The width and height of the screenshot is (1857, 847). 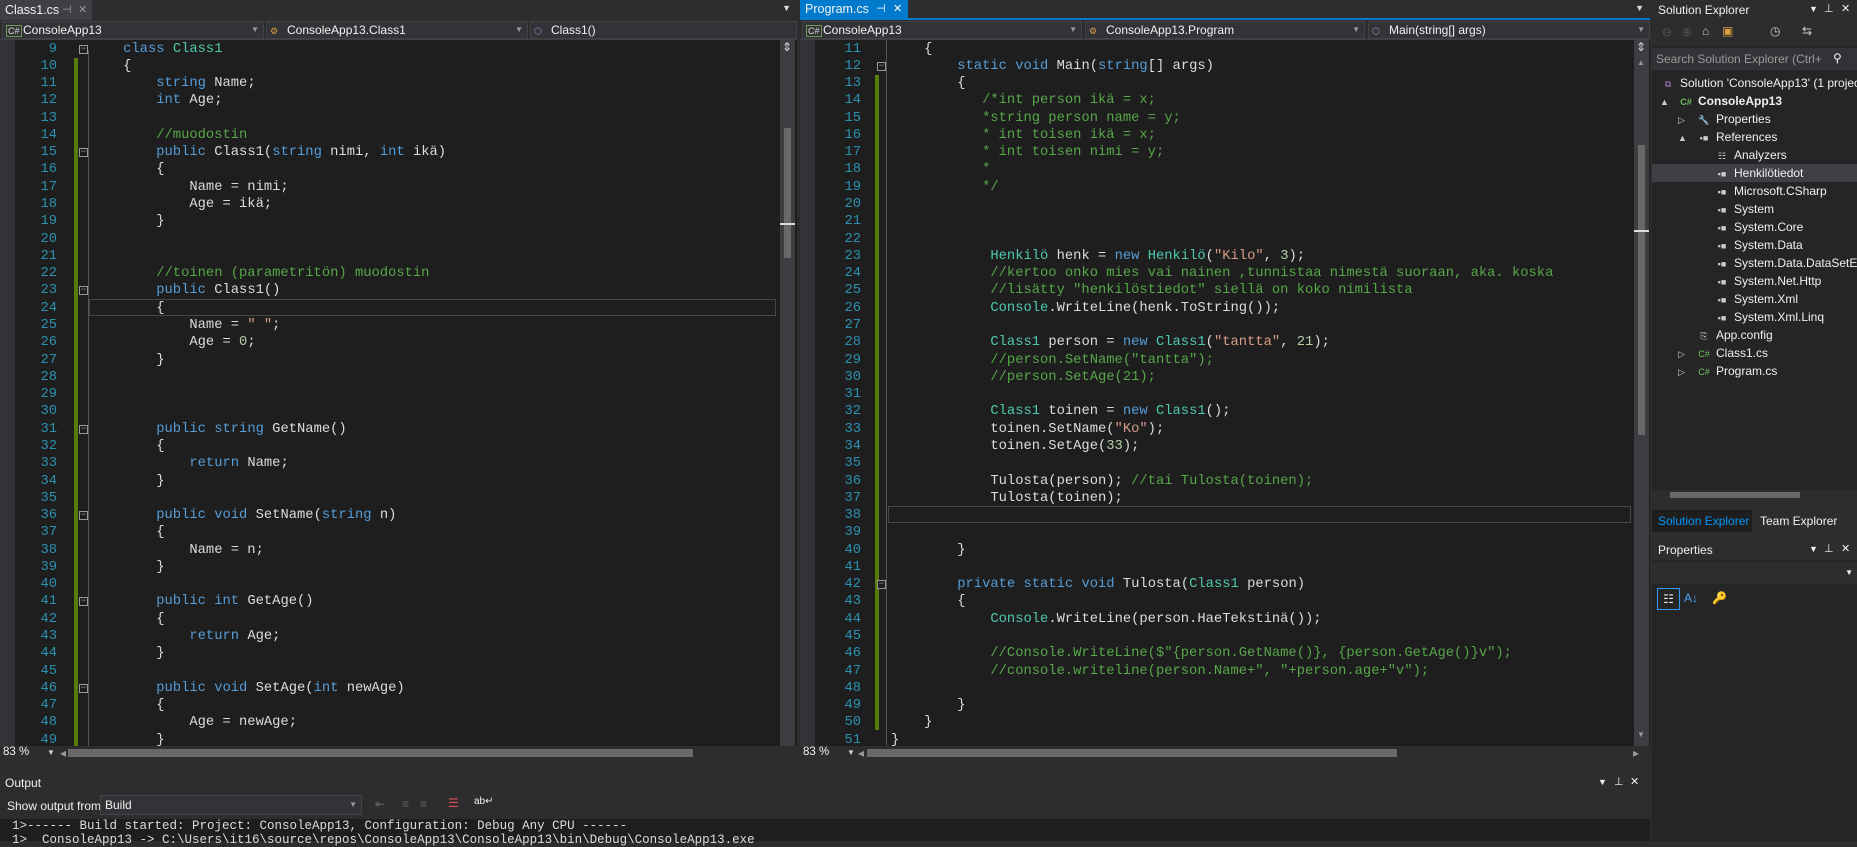 What do you see at coordinates (1754, 83) in the screenshot?
I see `tree-item: ⧉ Solution 'ConsoleApp13' (1 project)` at bounding box center [1754, 83].